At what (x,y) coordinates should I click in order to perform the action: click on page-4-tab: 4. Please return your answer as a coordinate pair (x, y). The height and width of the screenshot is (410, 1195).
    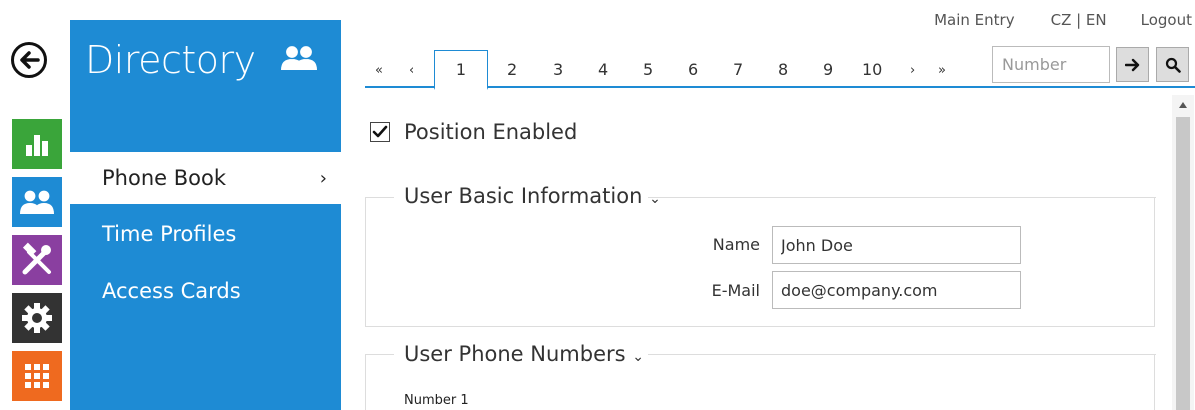
    Looking at the image, I should click on (603, 69).